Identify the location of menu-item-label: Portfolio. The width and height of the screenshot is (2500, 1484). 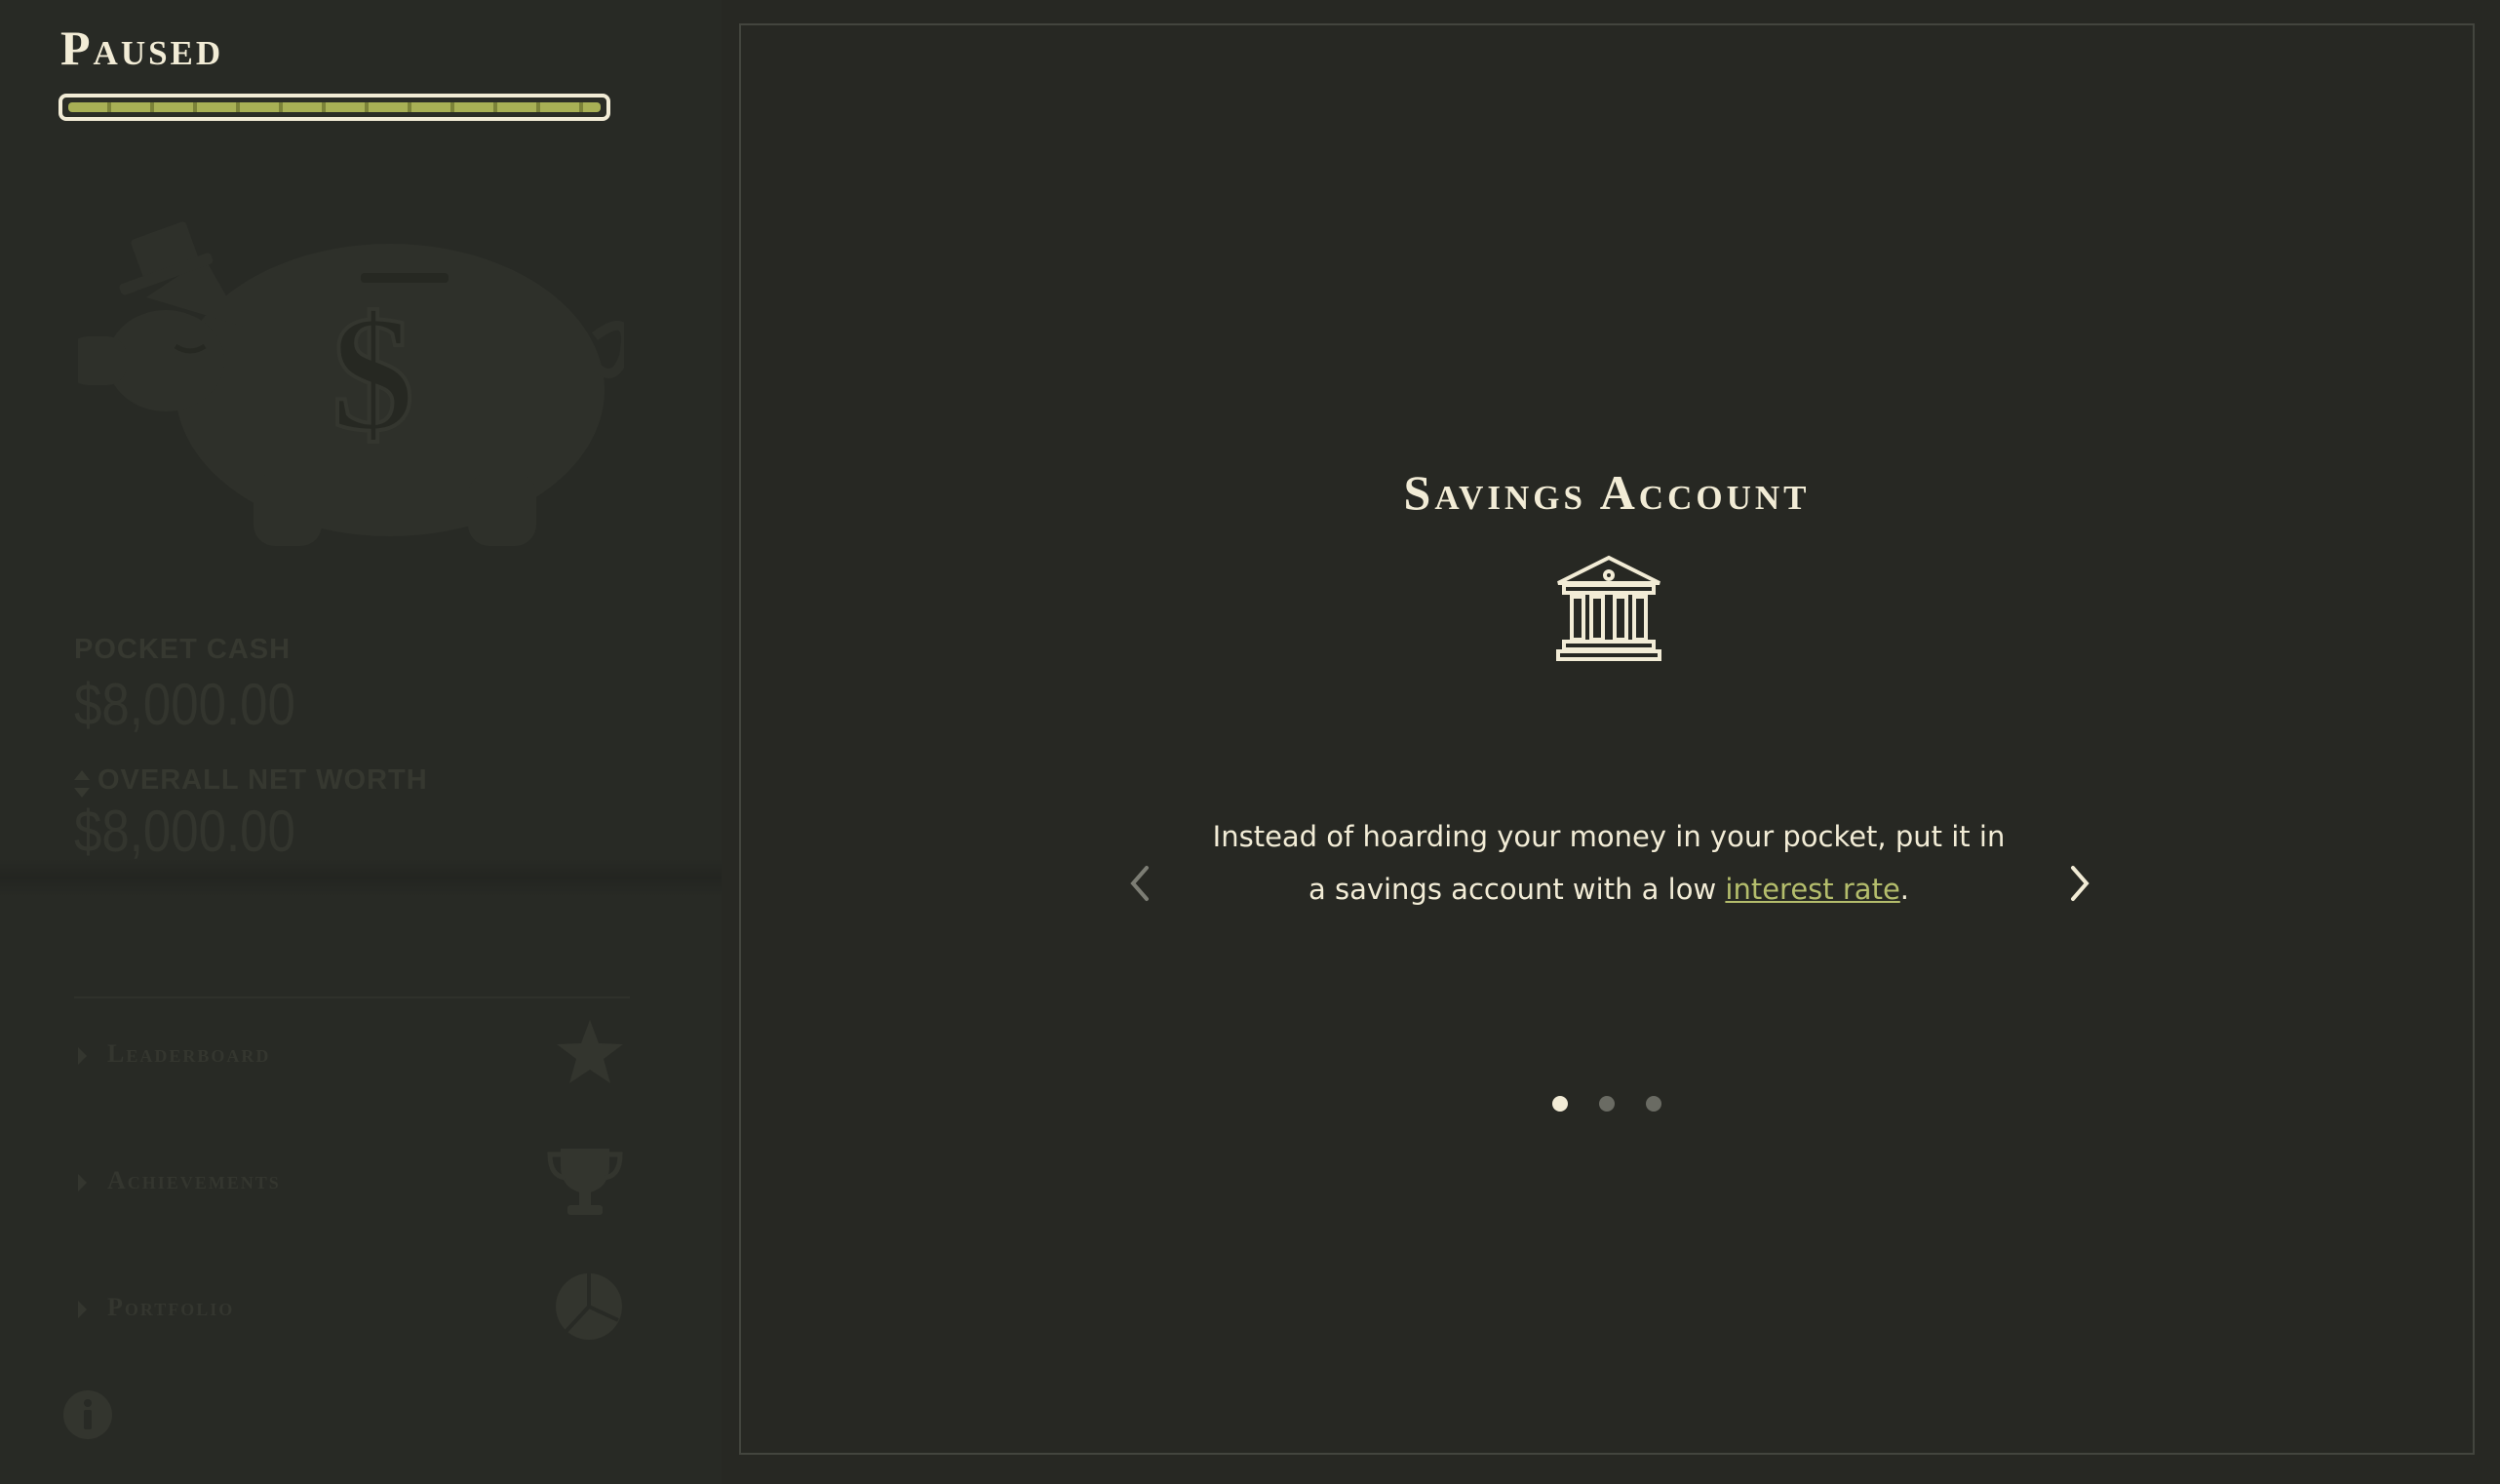
(171, 1307).